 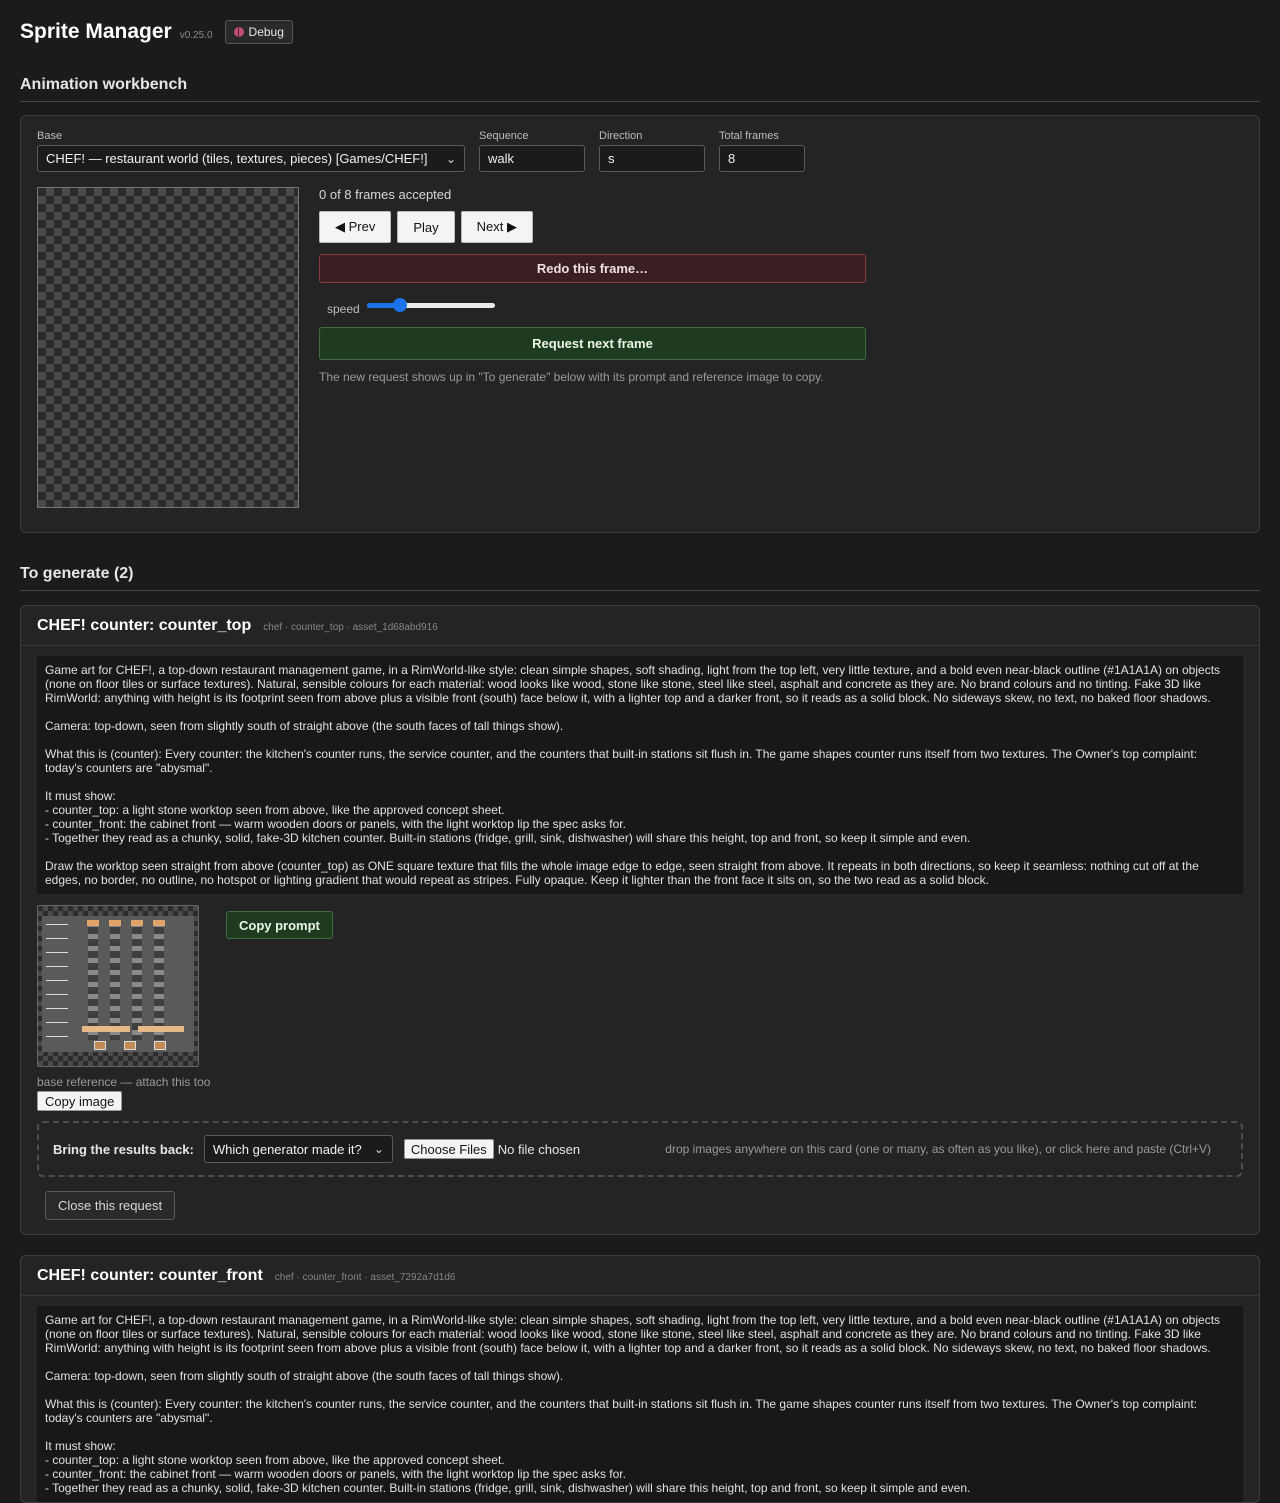 What do you see at coordinates (640, 32) in the screenshot?
I see `app-header: Sprite Manager v0.25.0 Debug` at bounding box center [640, 32].